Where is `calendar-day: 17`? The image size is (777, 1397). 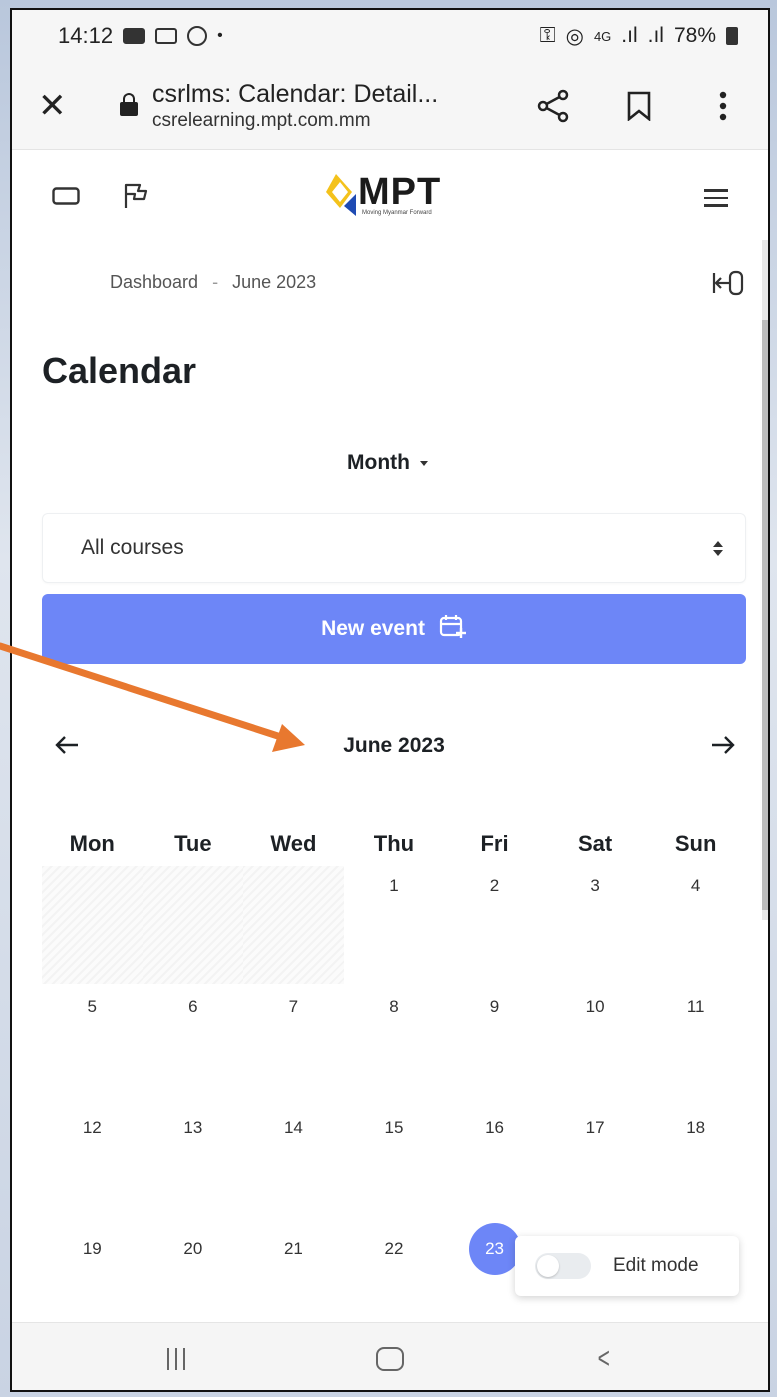
calendar-day: 17 is located at coordinates (595, 1168).